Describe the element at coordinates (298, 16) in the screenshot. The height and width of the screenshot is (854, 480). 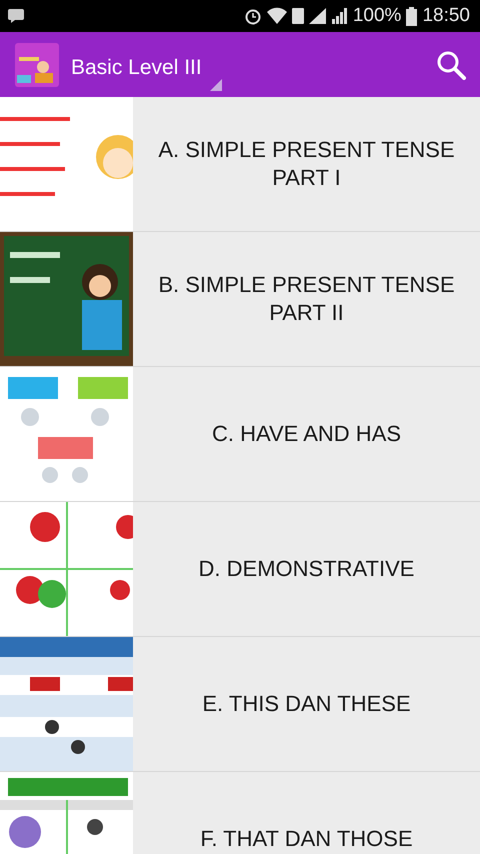
I see `sim-icon` at that location.